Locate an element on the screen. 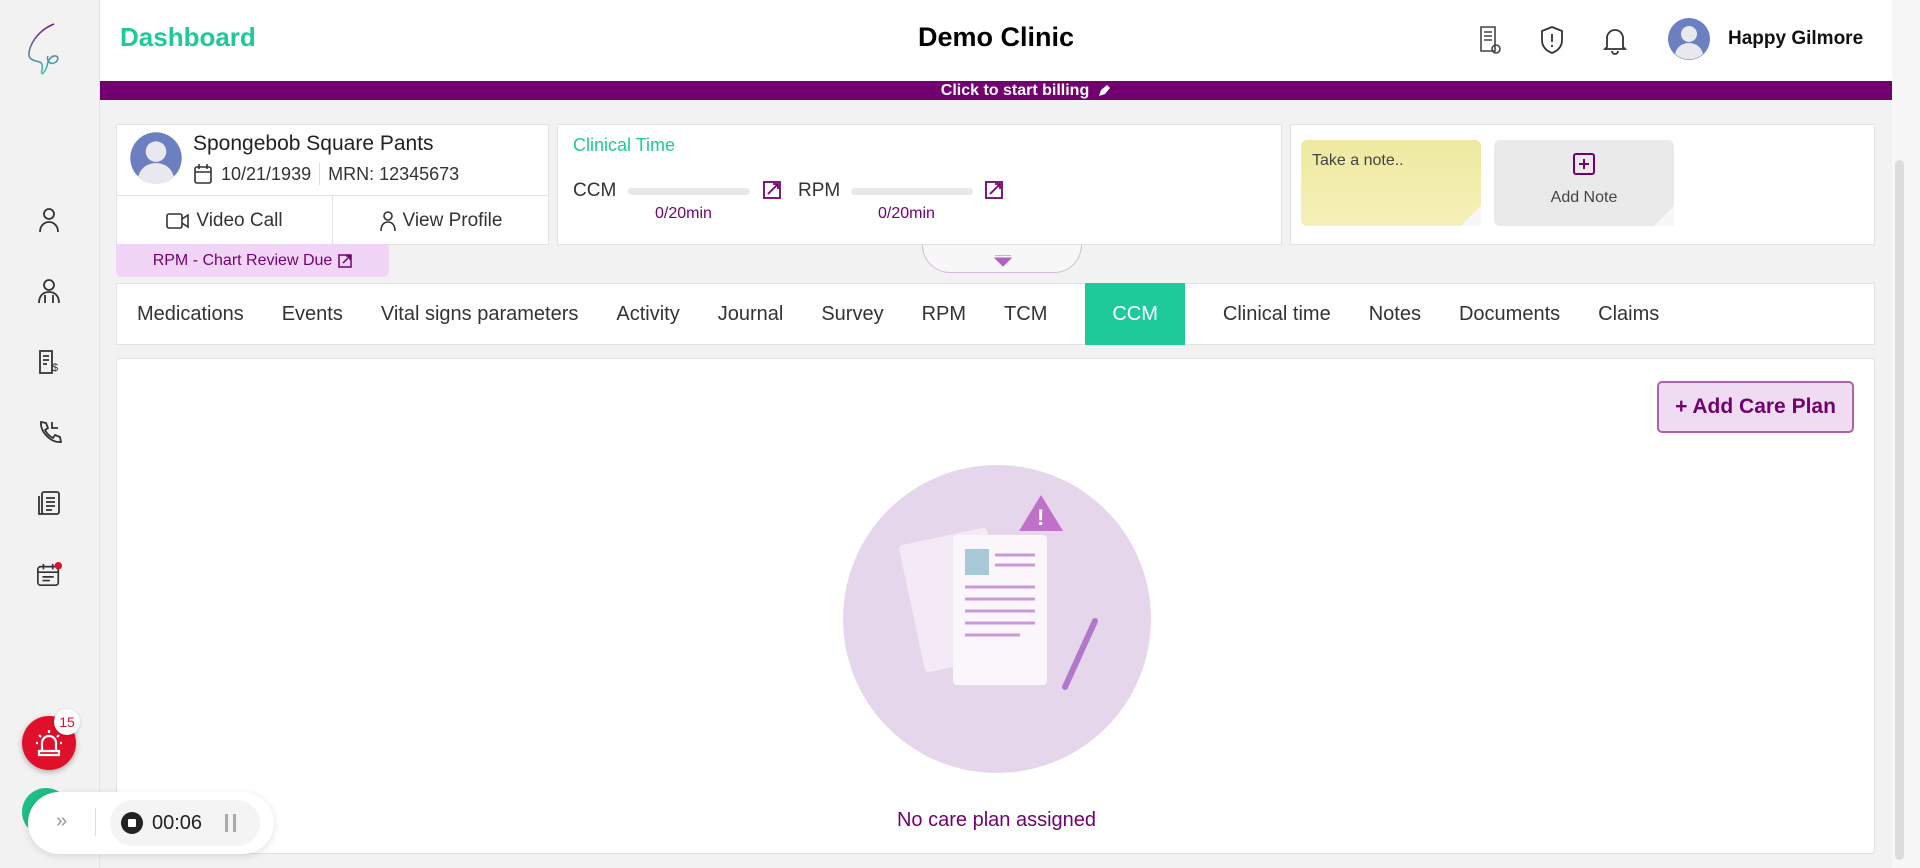 This screenshot has height=868, width=1920. clinical-time-title: Clinical Time is located at coordinates (624, 145).